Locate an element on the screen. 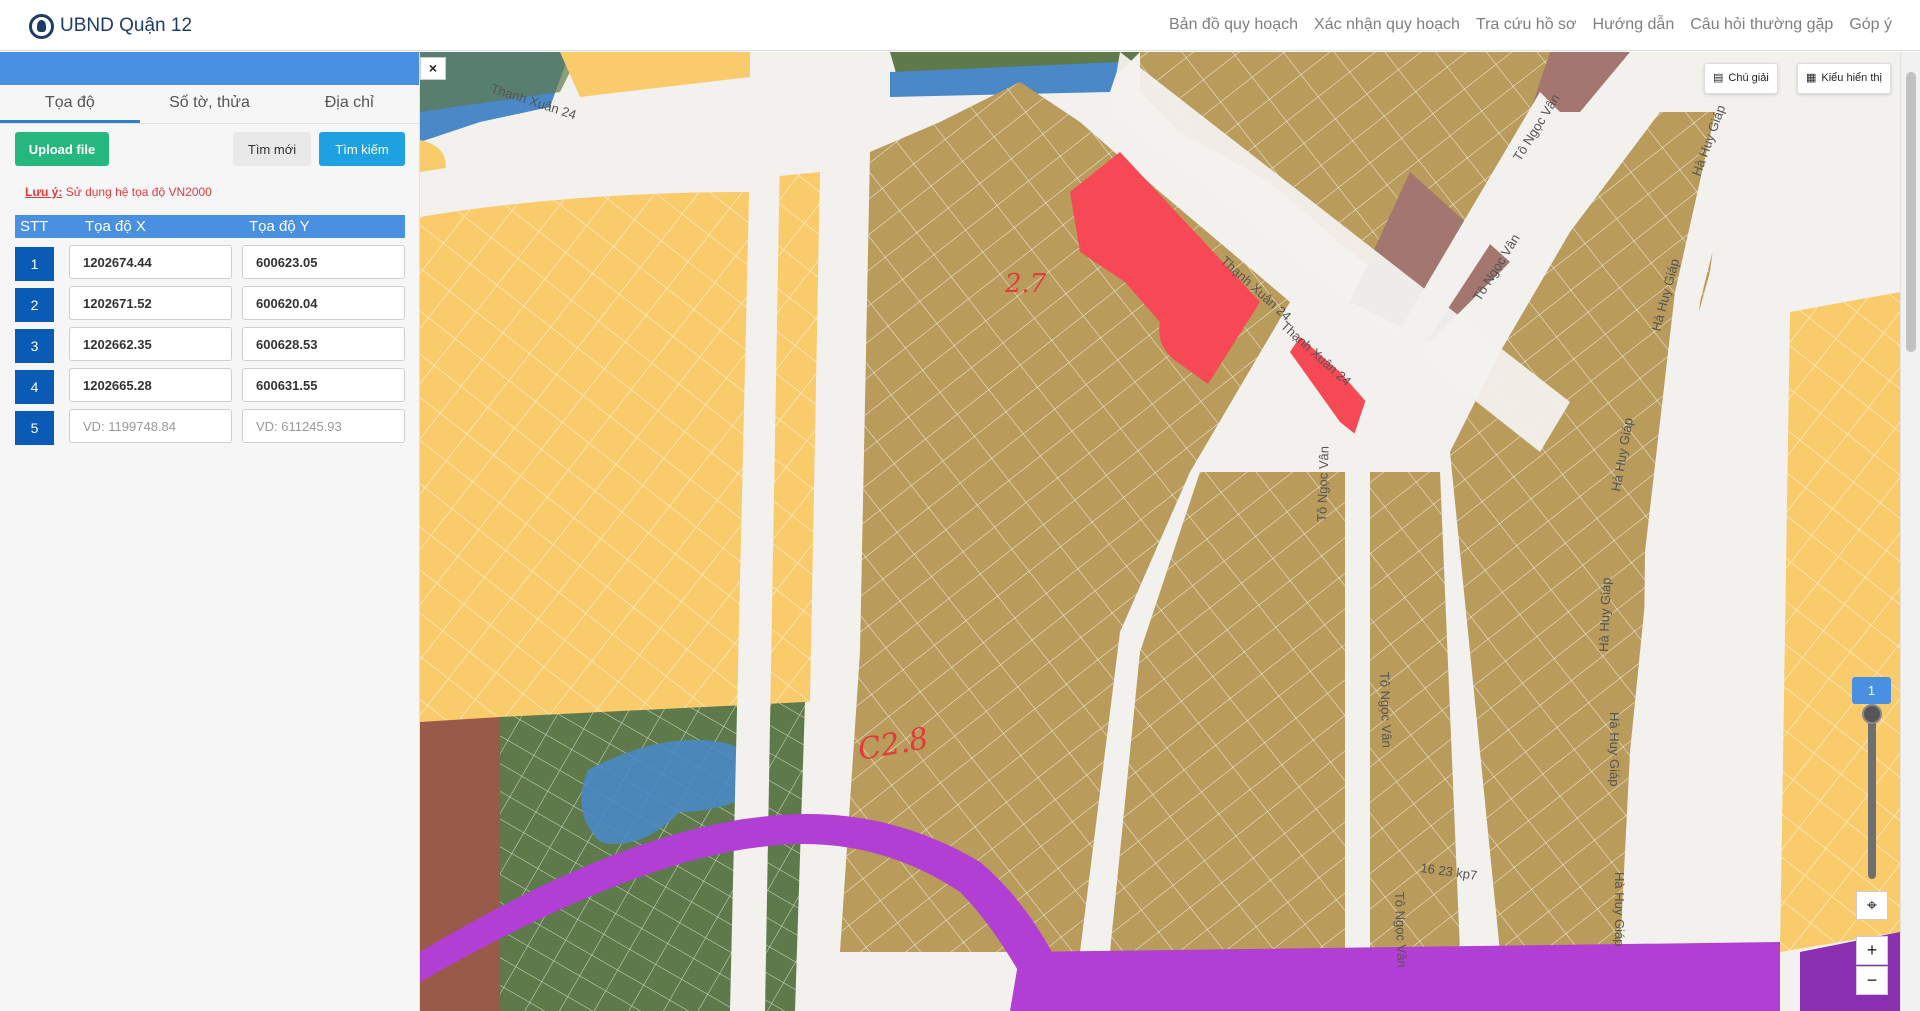  zoom-slider is located at coordinates (1872, 792).